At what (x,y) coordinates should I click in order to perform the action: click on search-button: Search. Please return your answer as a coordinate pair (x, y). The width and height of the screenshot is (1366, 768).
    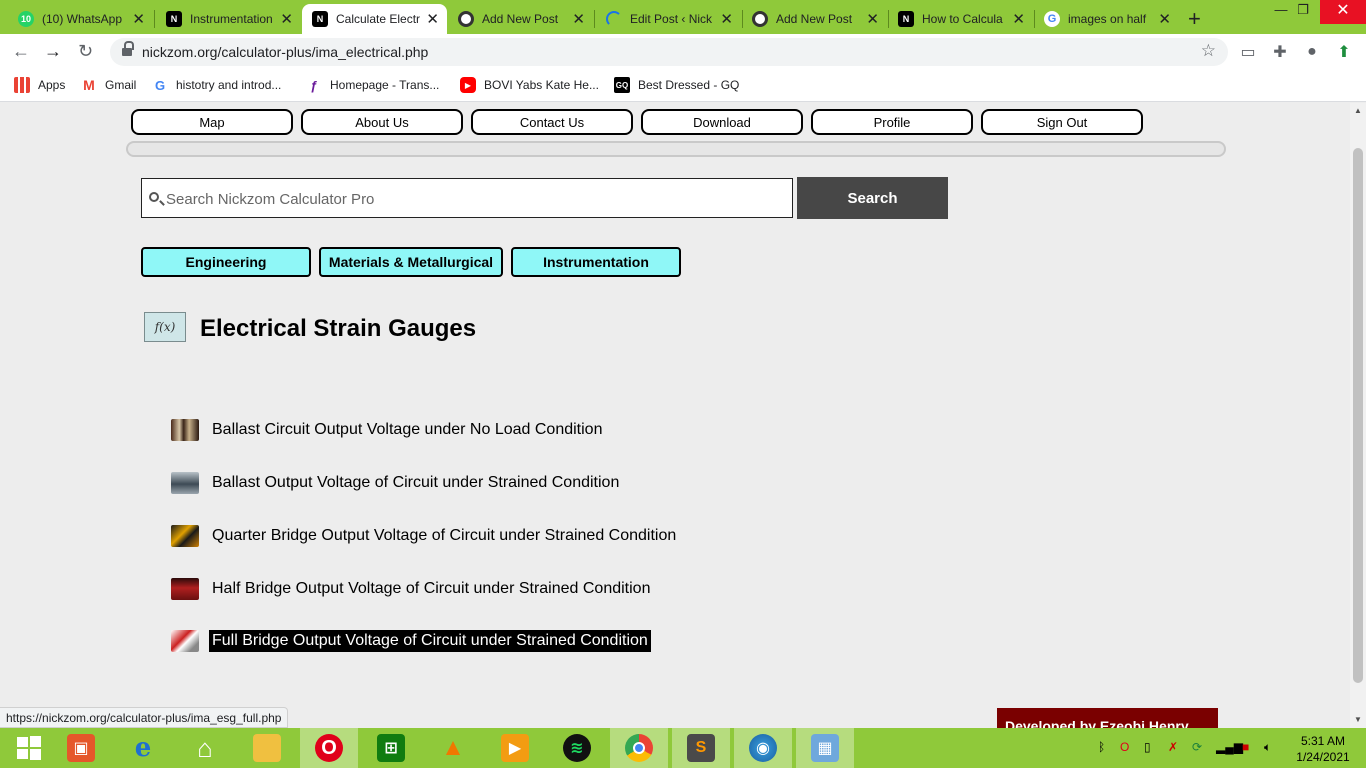
    Looking at the image, I should click on (872, 198).